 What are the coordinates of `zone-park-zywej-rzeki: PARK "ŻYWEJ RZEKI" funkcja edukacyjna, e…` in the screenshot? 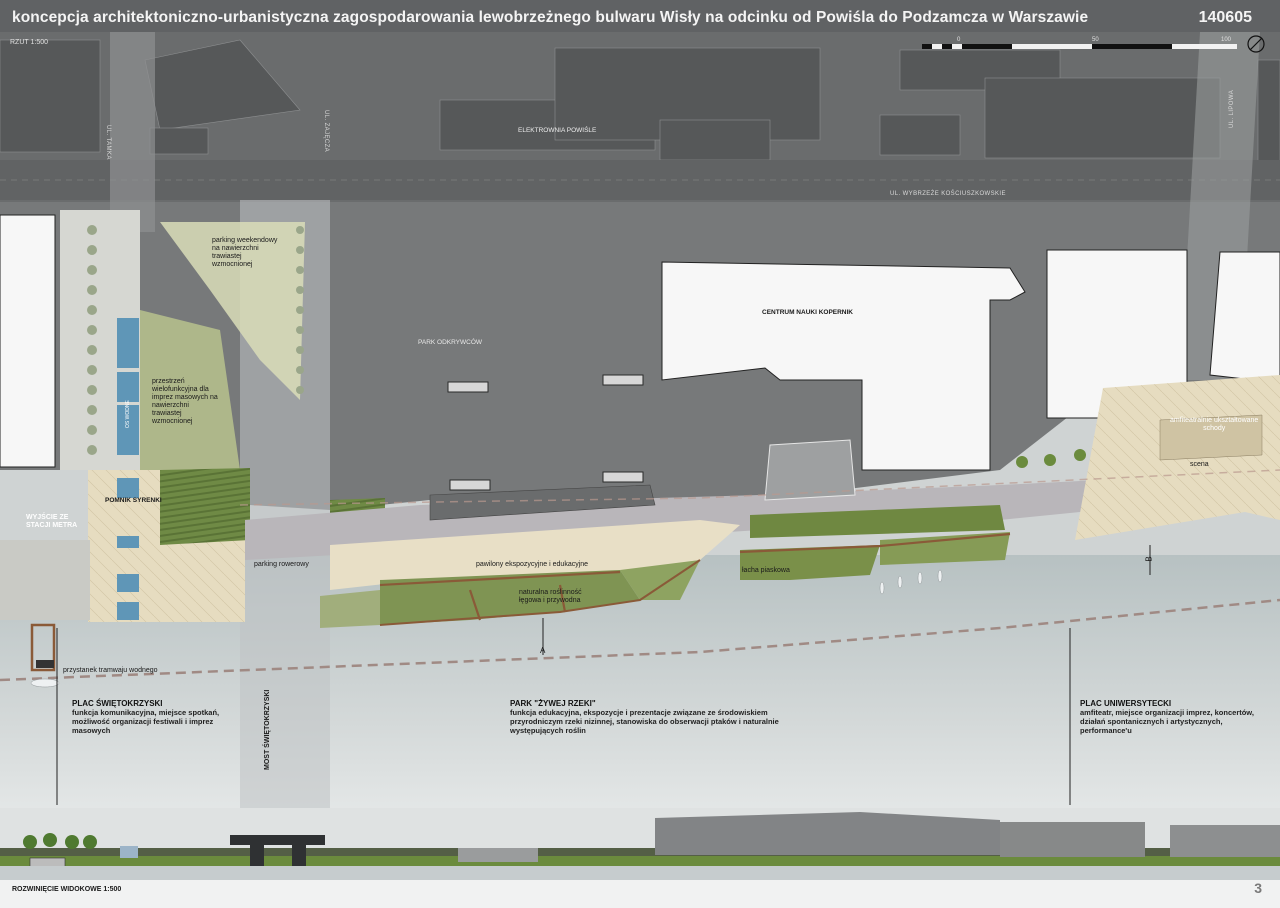 It's located at (675, 717).